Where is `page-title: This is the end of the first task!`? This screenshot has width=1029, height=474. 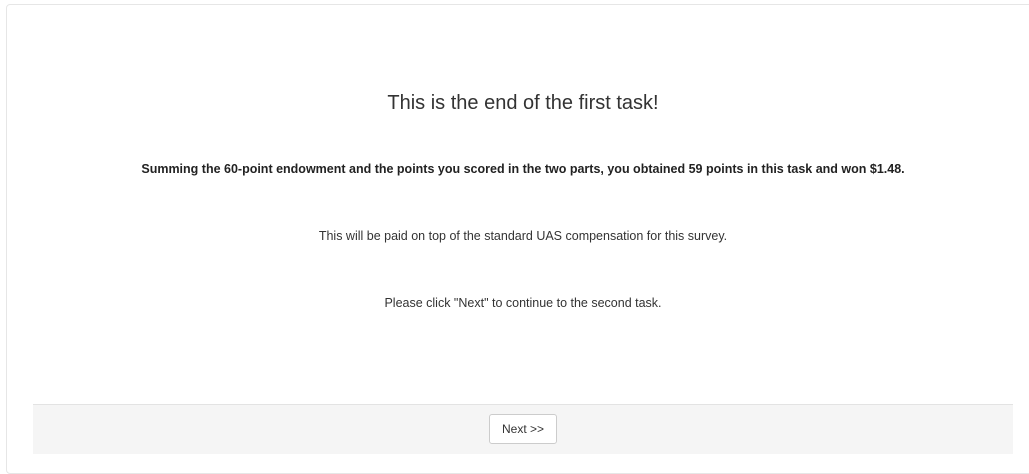 page-title: This is the end of the first task! is located at coordinates (523, 103).